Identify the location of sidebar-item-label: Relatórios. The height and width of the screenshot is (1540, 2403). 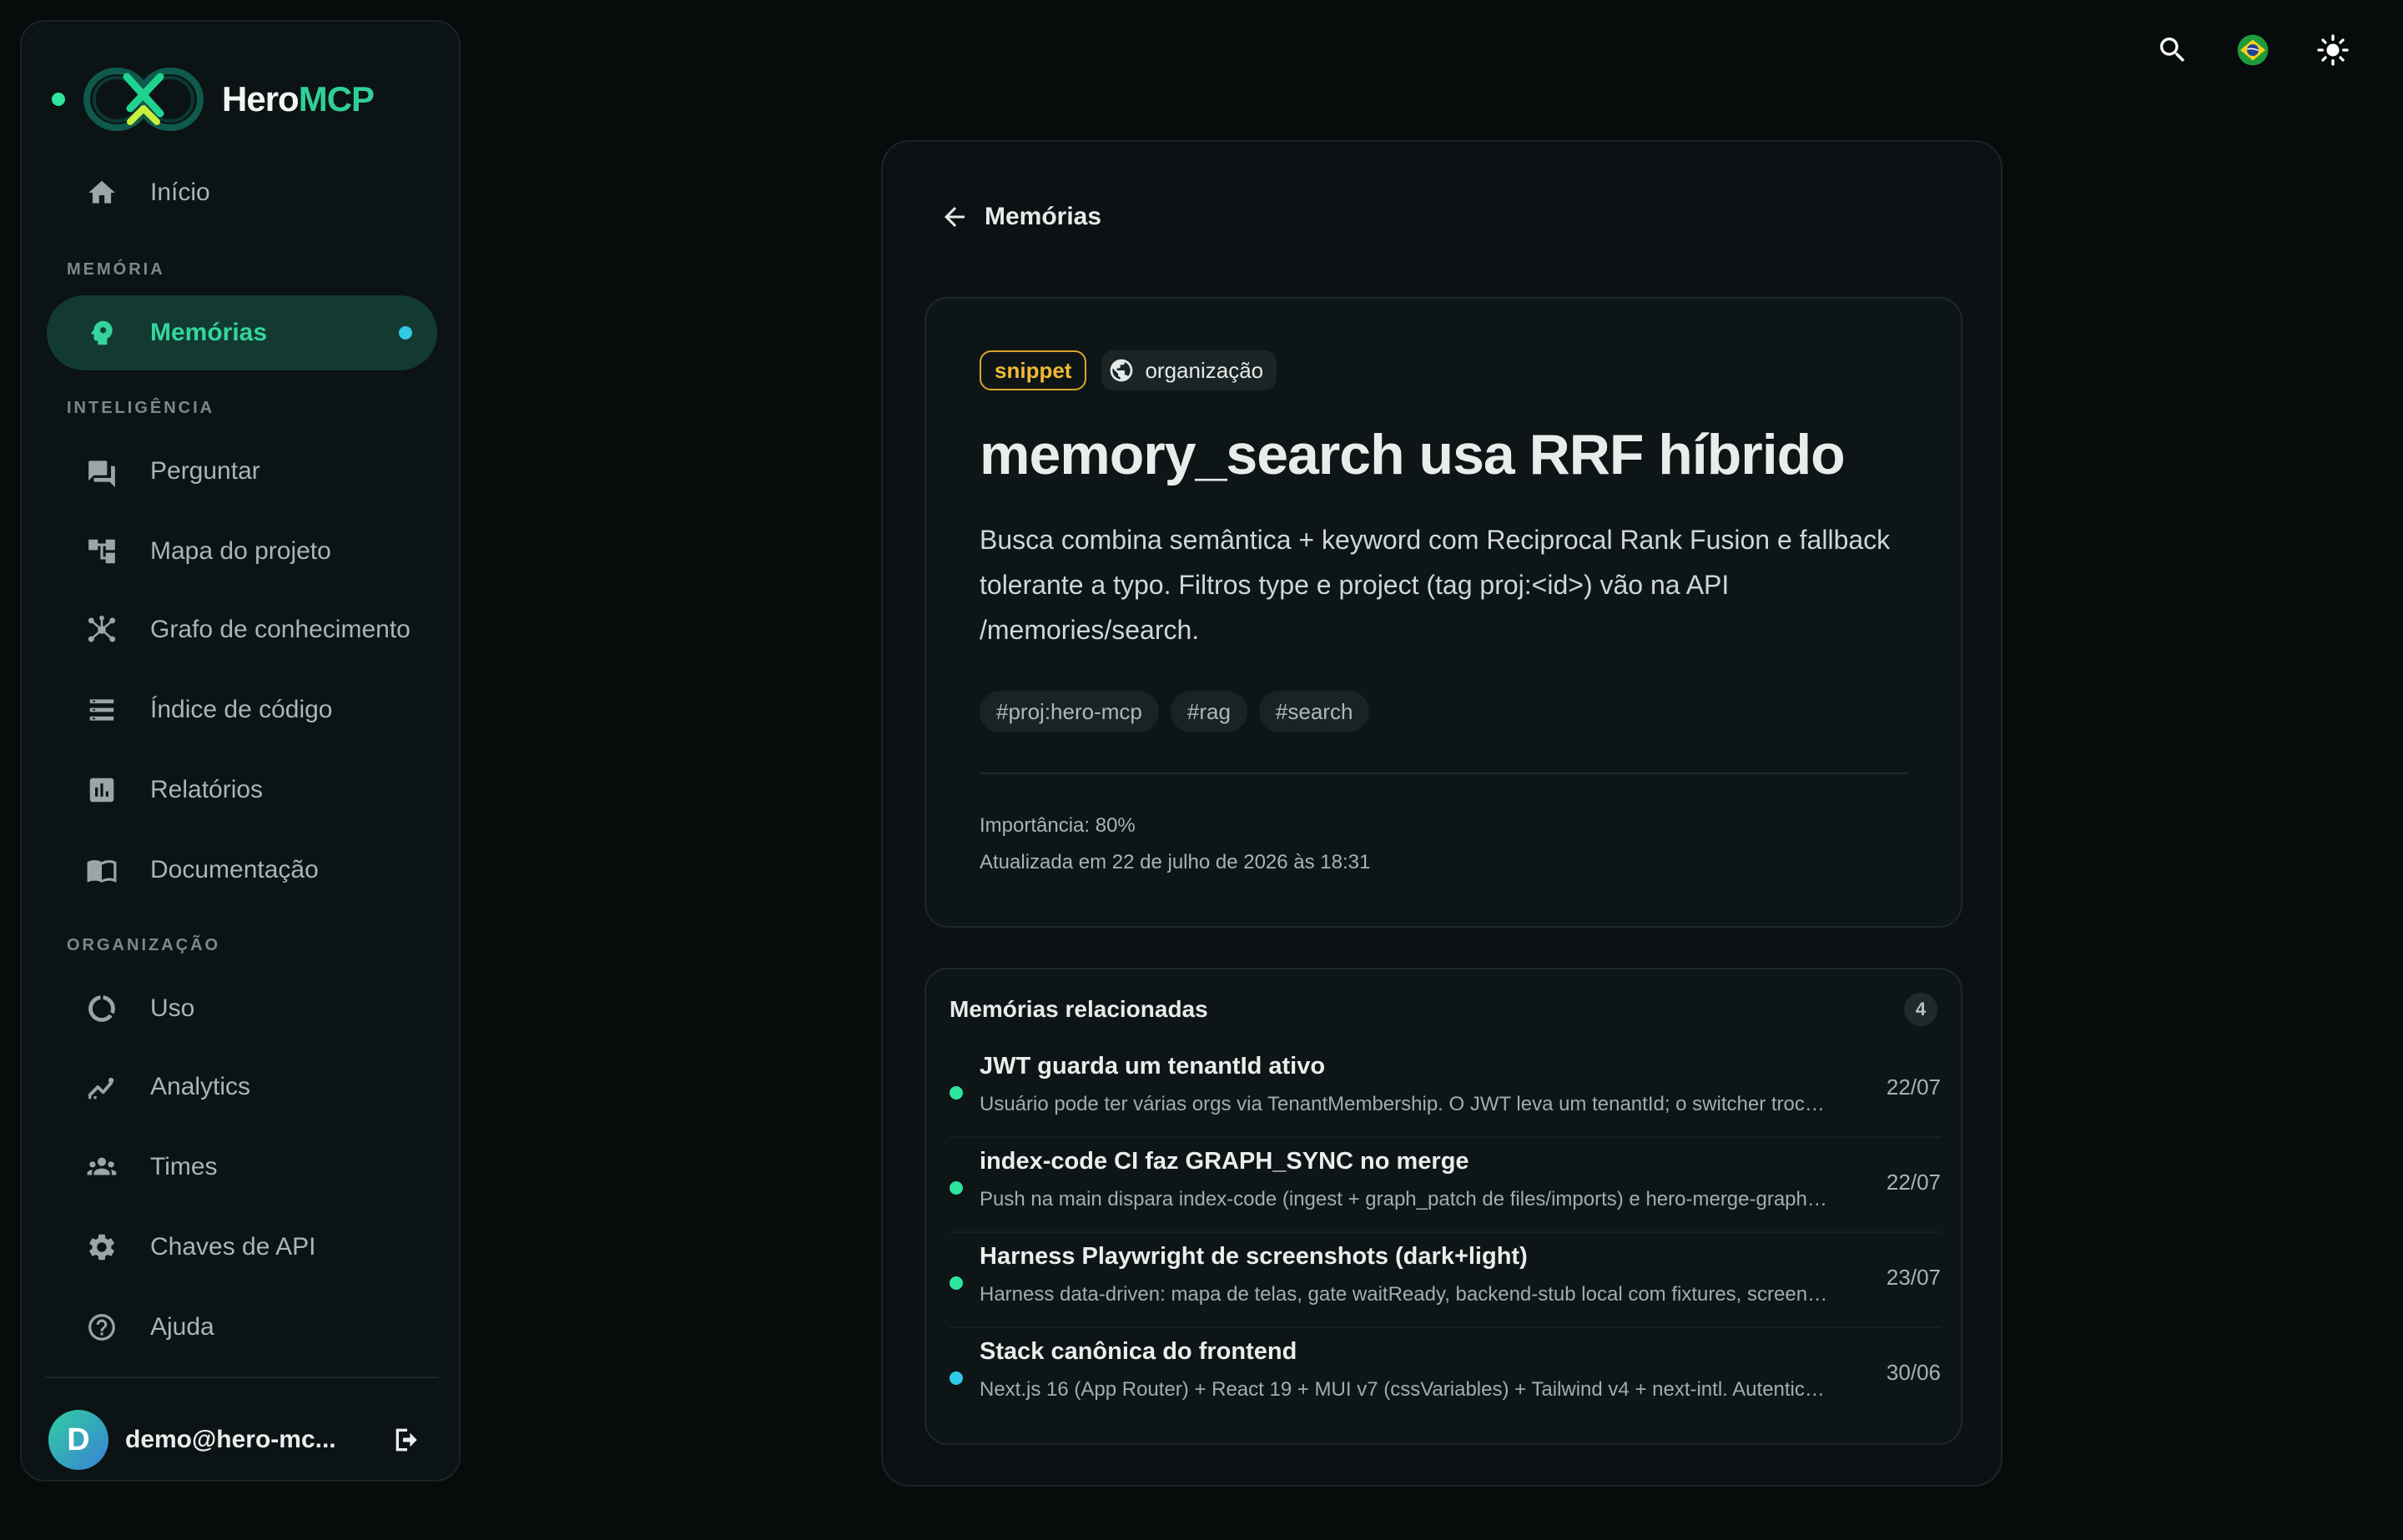
(207, 789).